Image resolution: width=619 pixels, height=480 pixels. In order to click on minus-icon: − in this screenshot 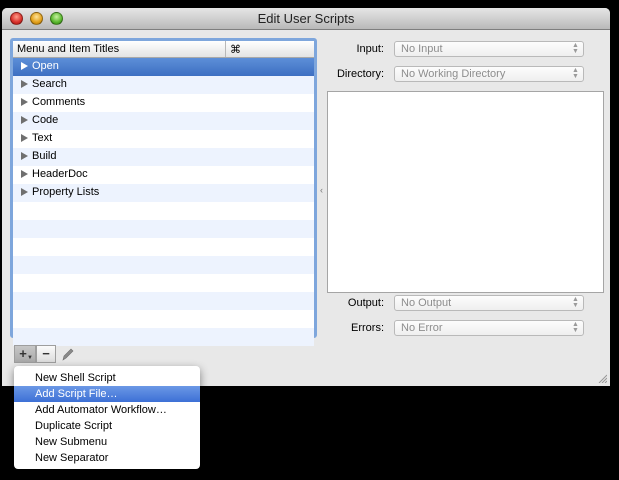, I will do `click(46, 353)`.